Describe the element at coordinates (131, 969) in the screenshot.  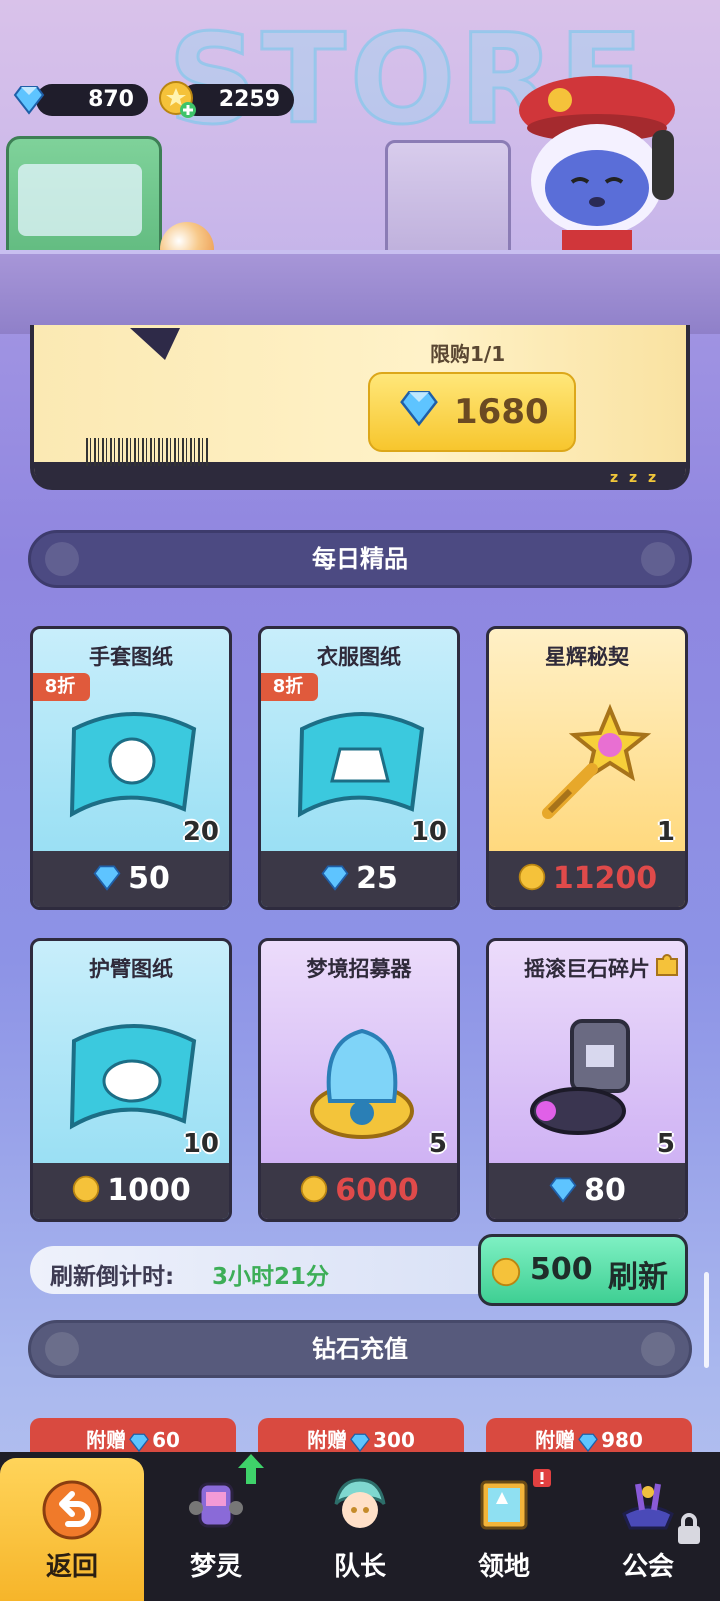
I see `item-name: 护臂图纸` at that location.